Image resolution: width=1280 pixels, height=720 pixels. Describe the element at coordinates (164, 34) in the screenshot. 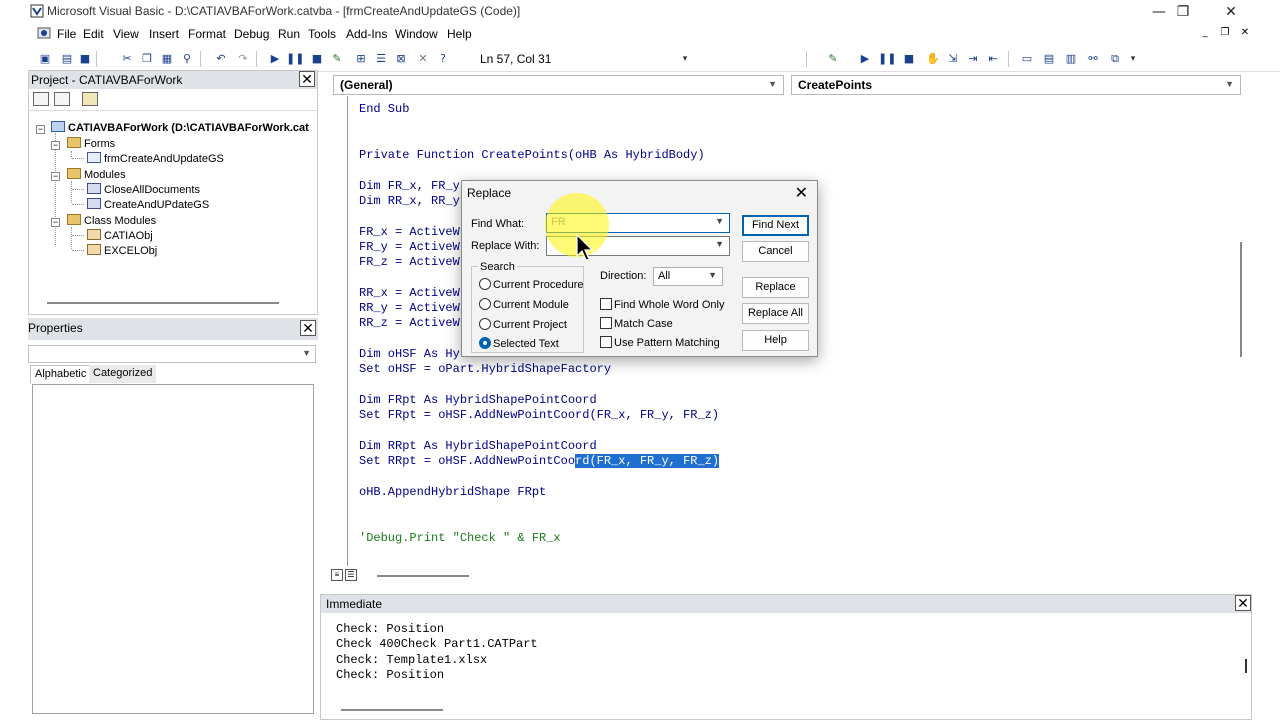

I see `menu-insert: Insert` at that location.